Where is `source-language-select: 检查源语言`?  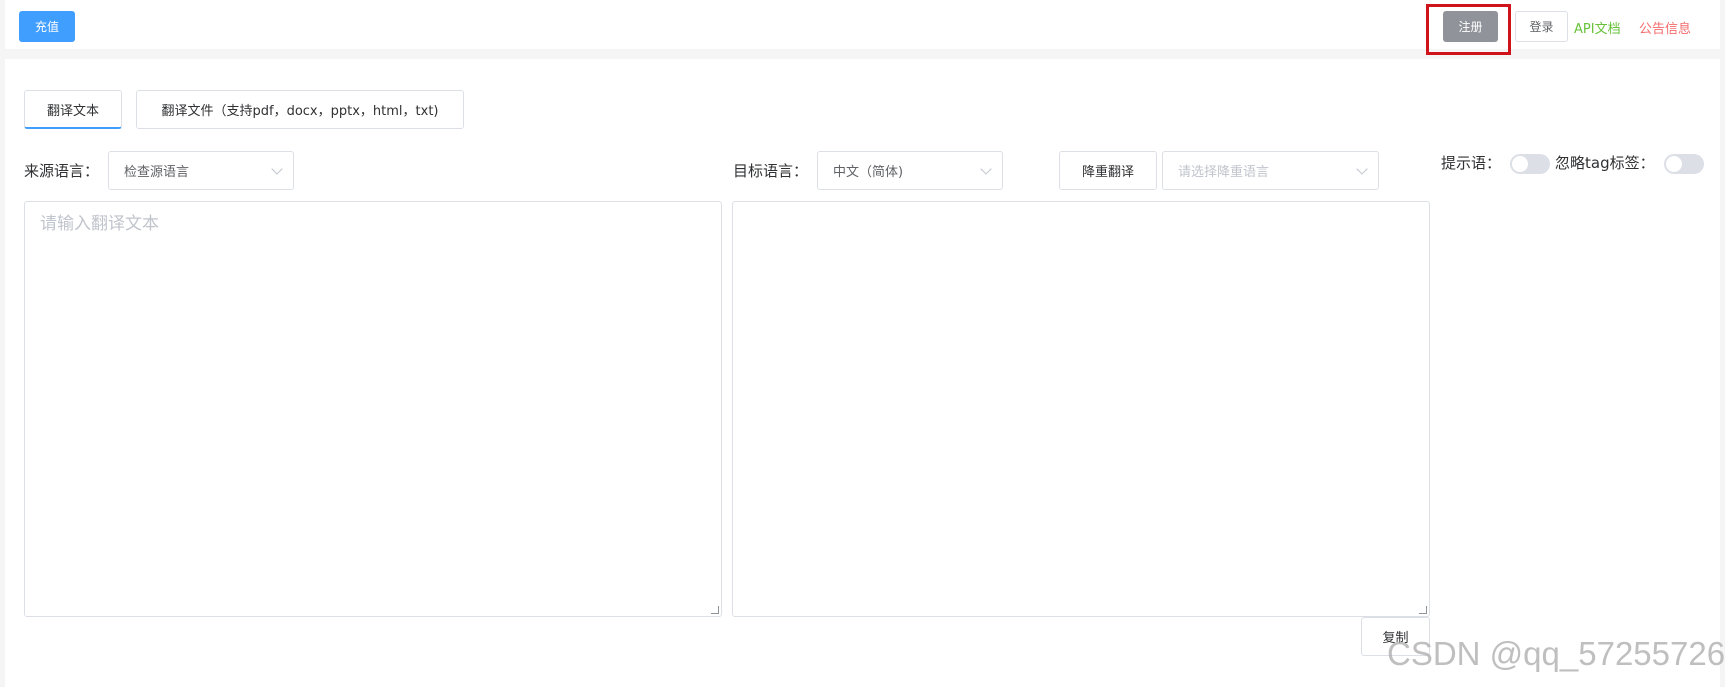 source-language-select: 检查源语言 is located at coordinates (201, 170).